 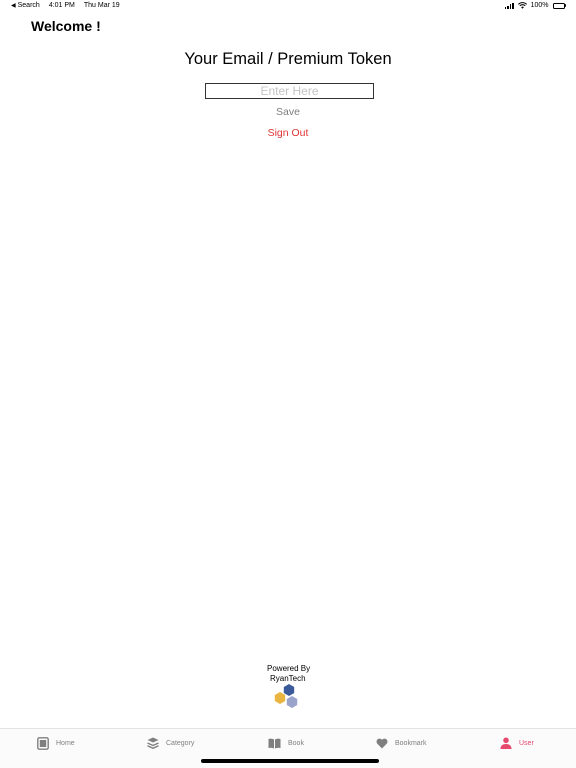 I want to click on status-right: 100%, so click(x=535, y=5).